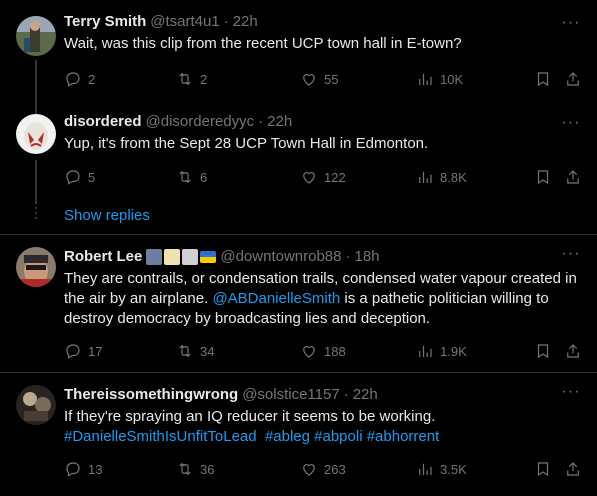  Describe the element at coordinates (319, 79) in the screenshot. I see `like-button: 55` at that location.